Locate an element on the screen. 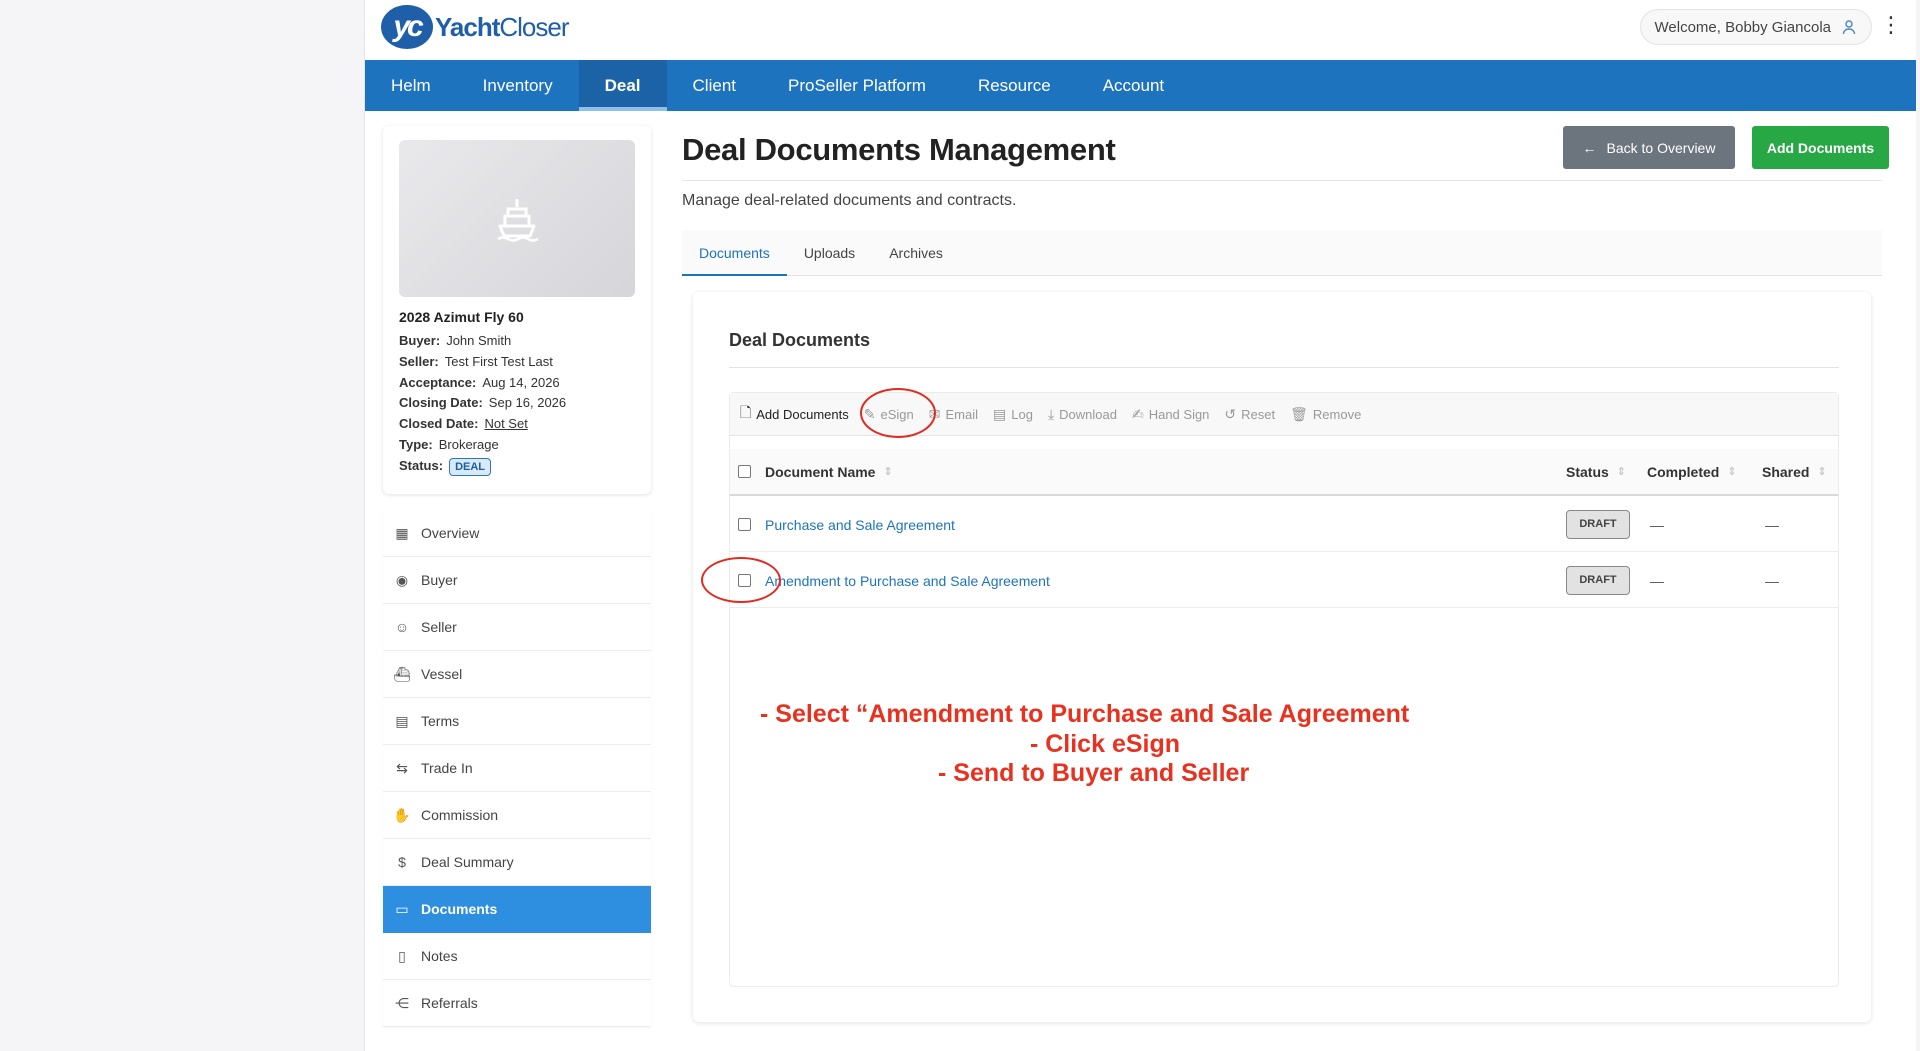 The width and height of the screenshot is (1920, 1051). kebab-icon: ⋮ is located at coordinates (1891, 25).